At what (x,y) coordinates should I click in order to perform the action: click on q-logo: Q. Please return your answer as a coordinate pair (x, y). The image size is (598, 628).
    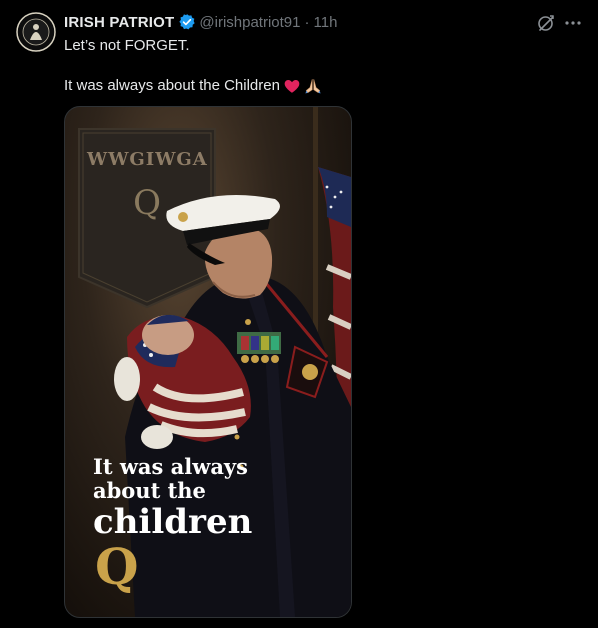
    Looking at the image, I should click on (117, 566).